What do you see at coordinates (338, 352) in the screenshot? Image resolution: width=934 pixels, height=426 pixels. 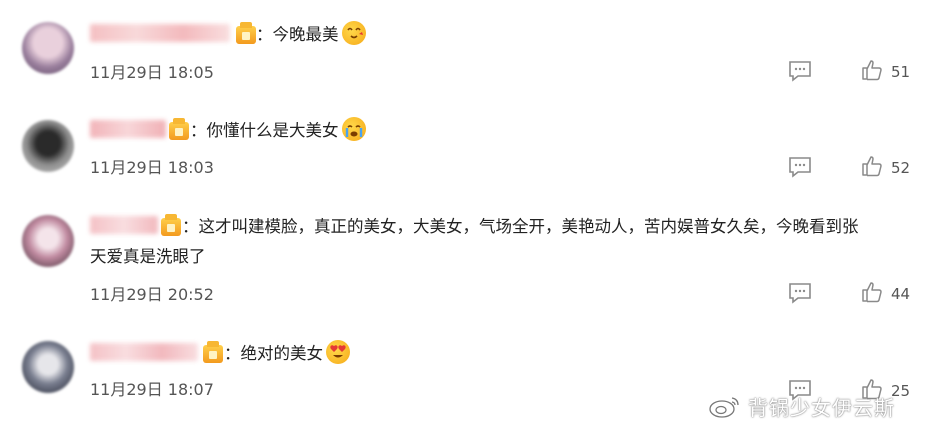 I see `heart-eyes-emoji-icon` at bounding box center [338, 352].